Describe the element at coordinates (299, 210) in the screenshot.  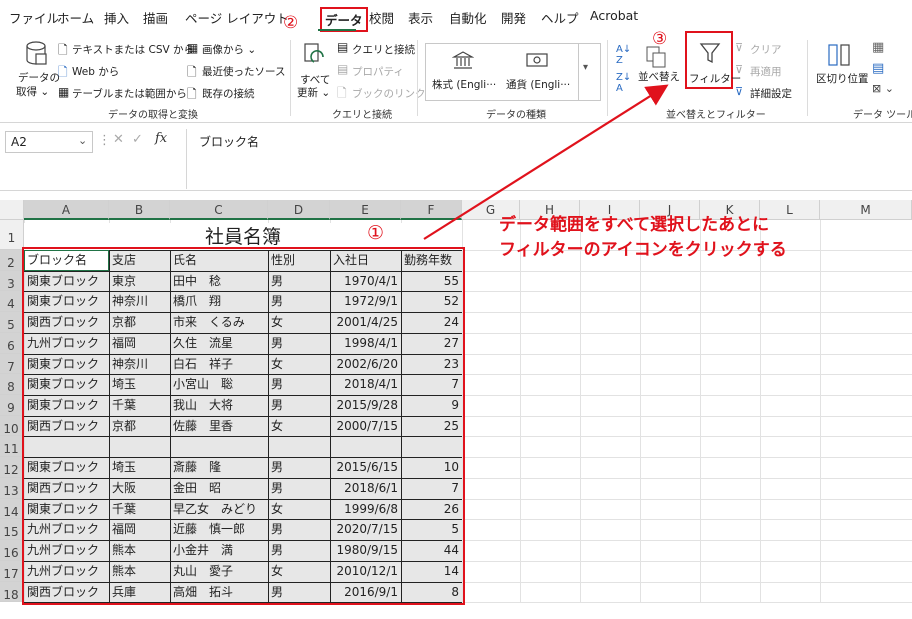
I see `column-header-d: D` at that location.